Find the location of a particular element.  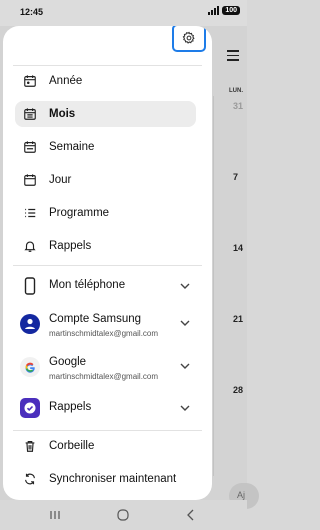

view-label: Semaine is located at coordinates (72, 147).